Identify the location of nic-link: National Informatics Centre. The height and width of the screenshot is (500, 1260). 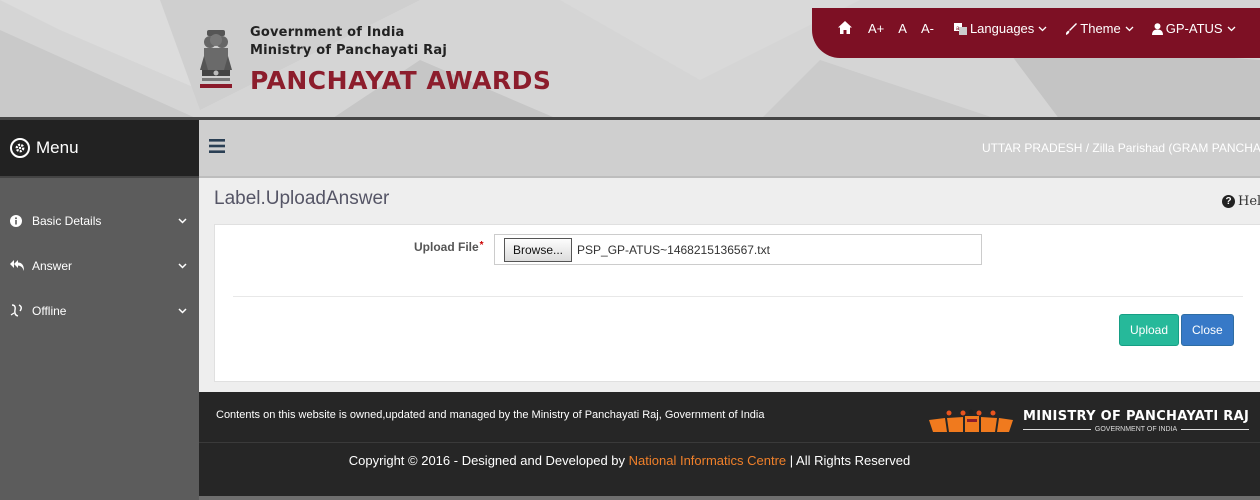
(708, 460).